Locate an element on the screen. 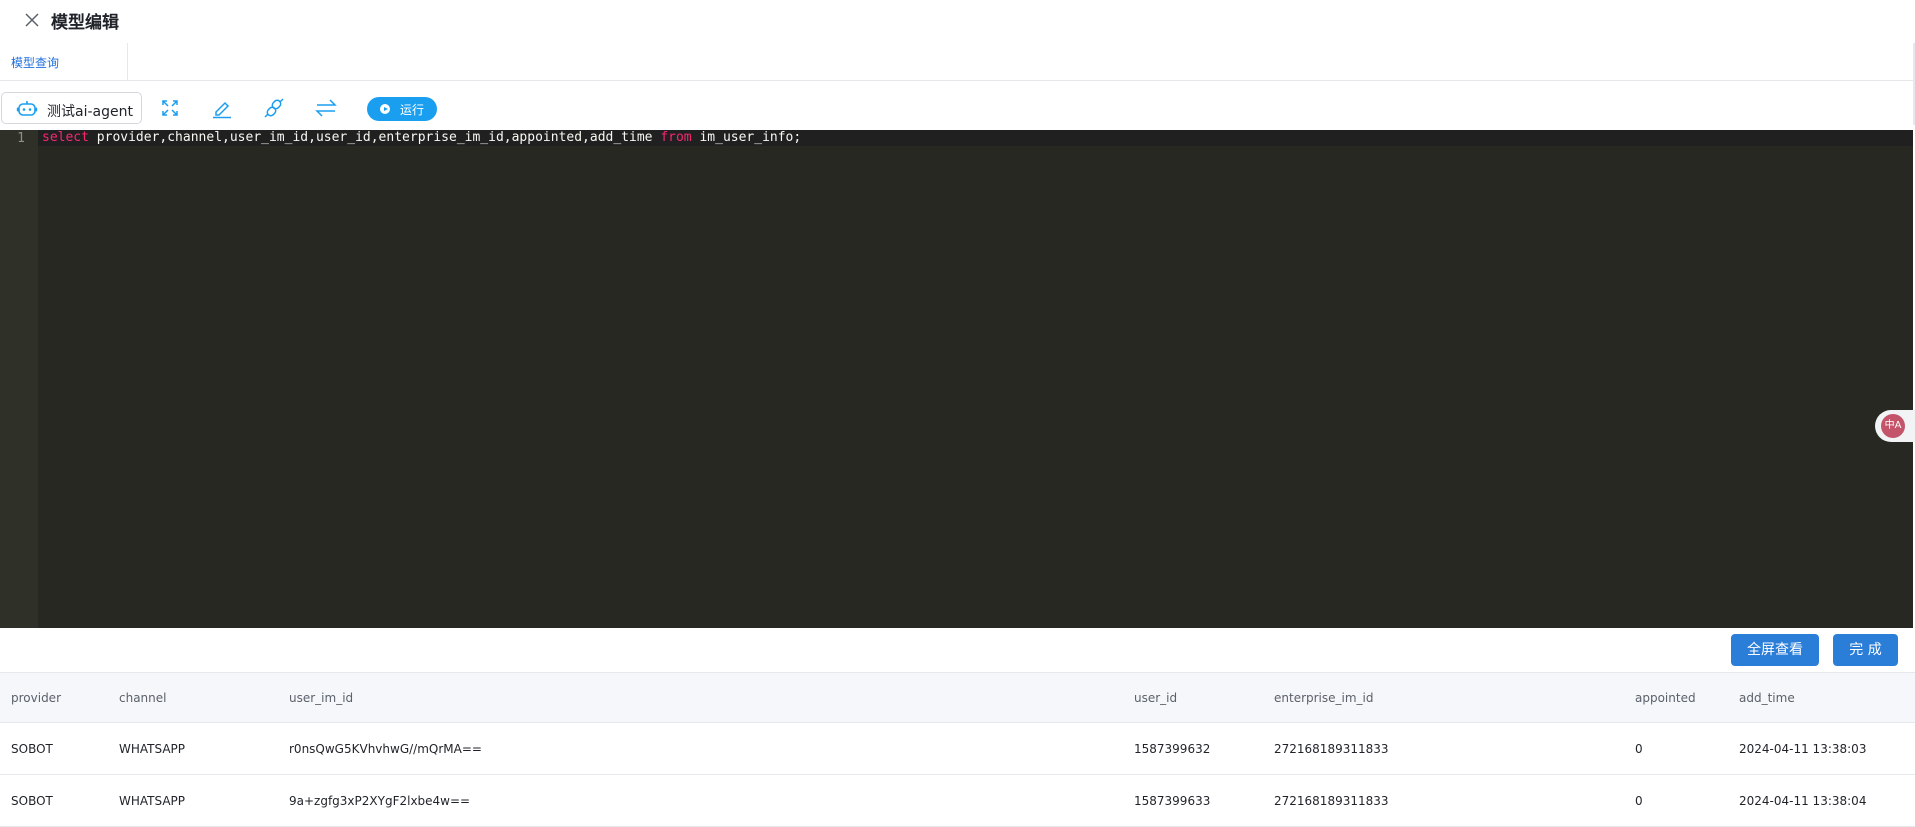 This screenshot has width=1915, height=827. tab-label: 模型查询 is located at coordinates (35, 63).